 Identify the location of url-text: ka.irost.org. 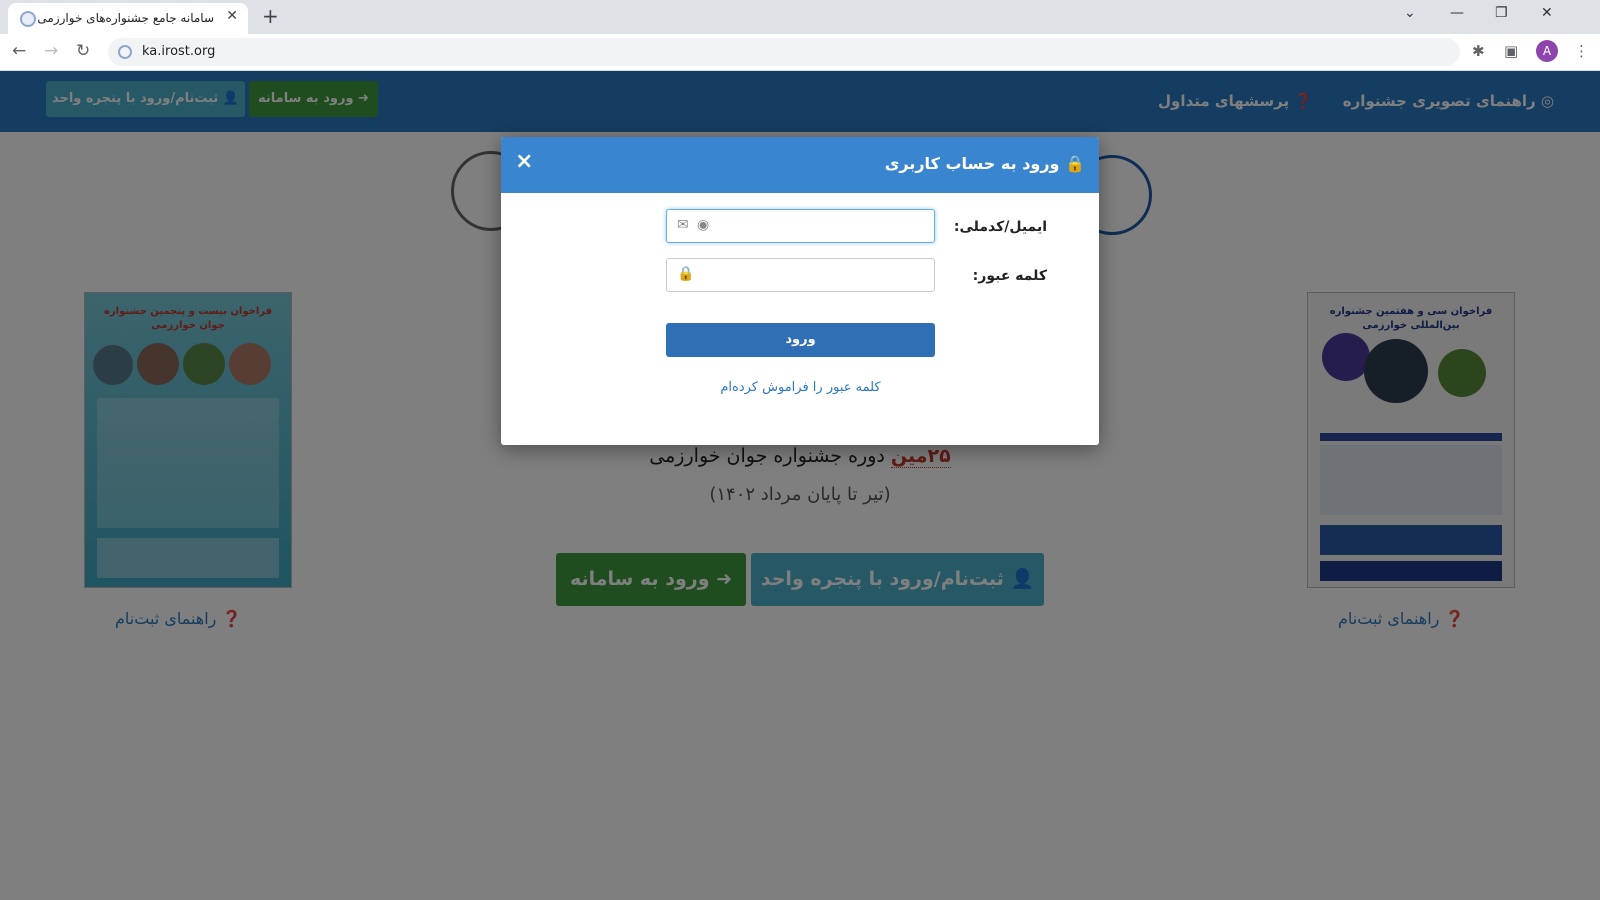
(179, 51).